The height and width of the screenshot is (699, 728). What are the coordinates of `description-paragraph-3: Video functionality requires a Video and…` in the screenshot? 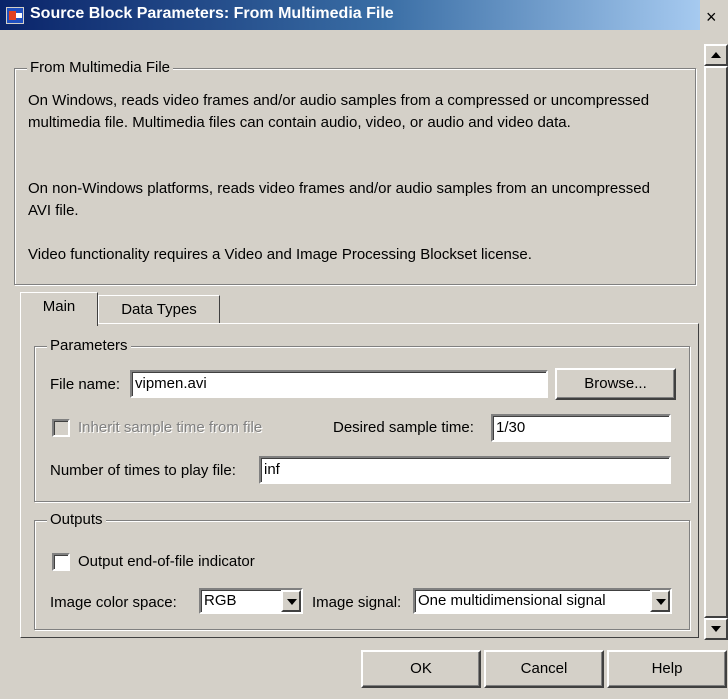 It's located at (280, 254).